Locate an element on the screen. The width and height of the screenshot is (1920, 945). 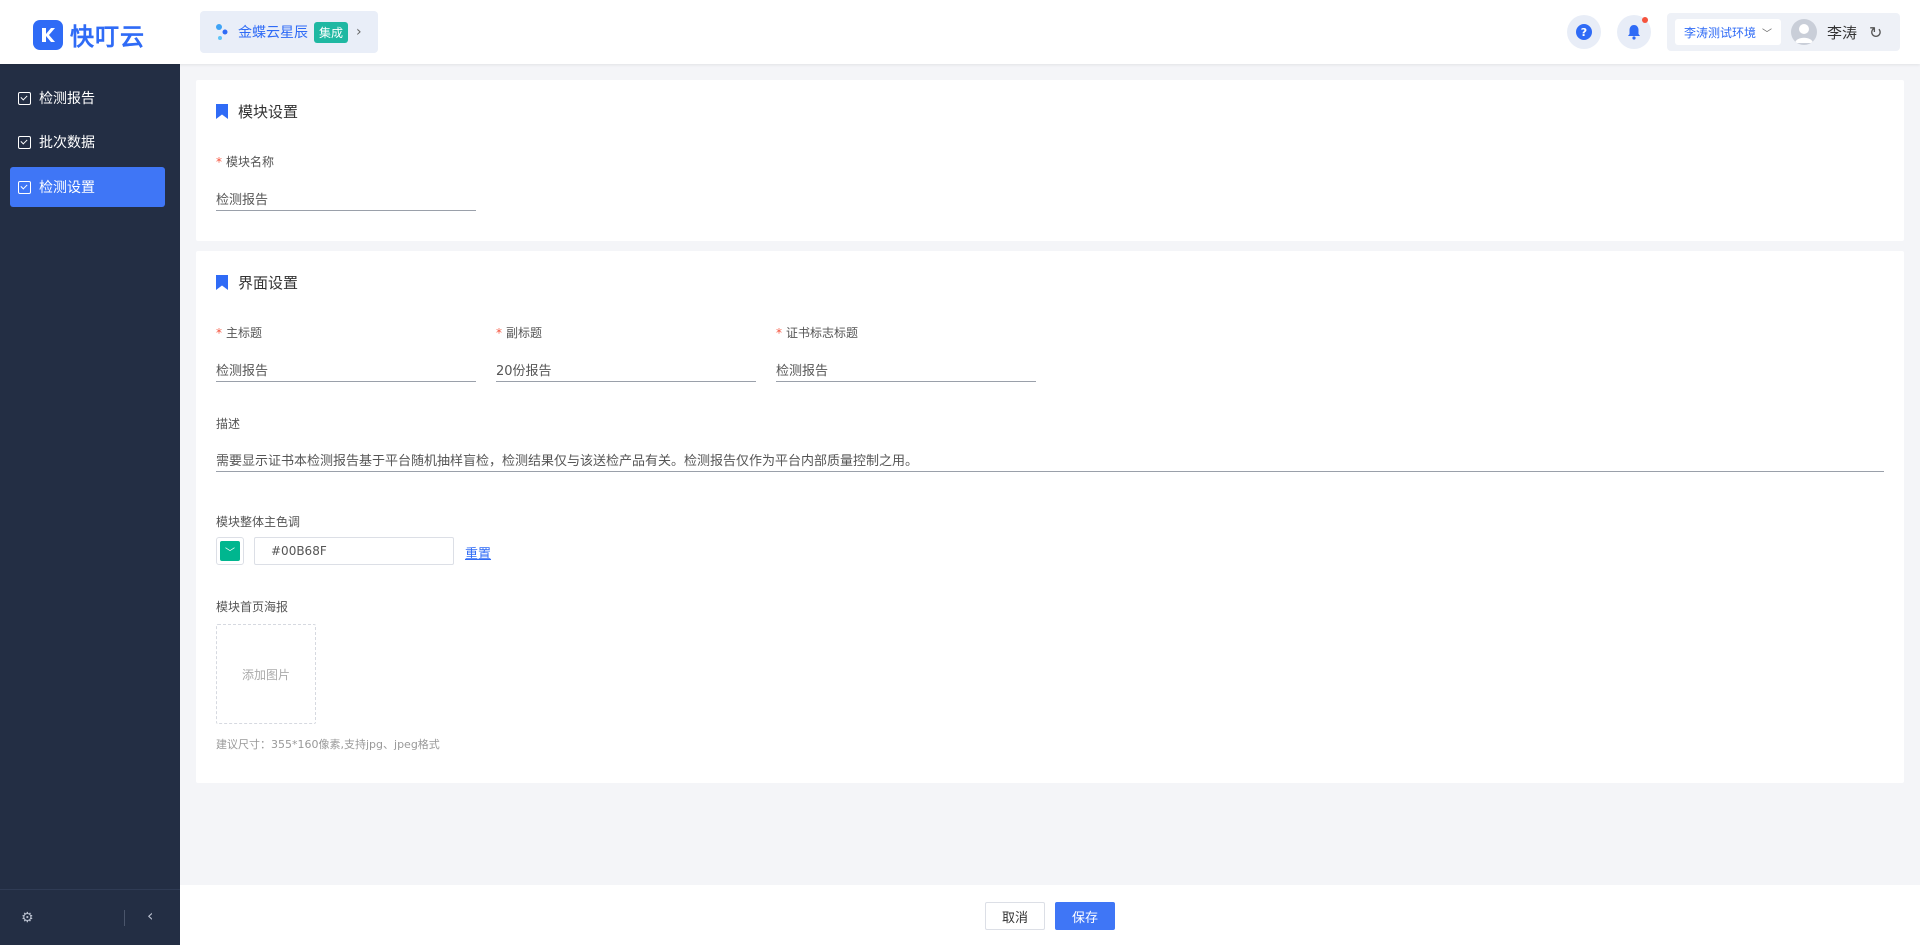
section-title-text: 界面设置 is located at coordinates (268, 283).